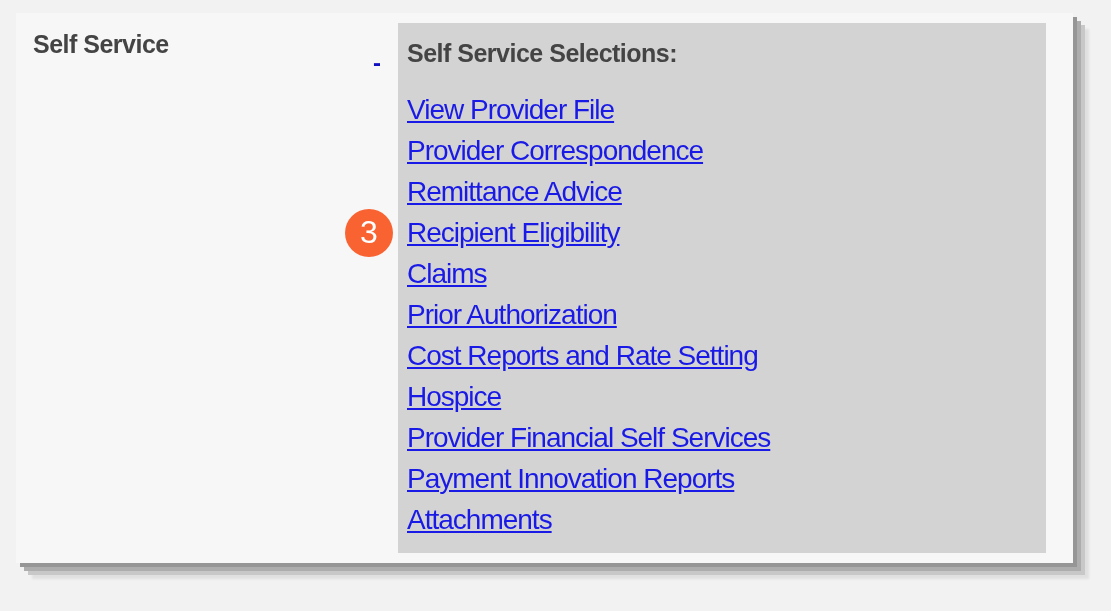 The height and width of the screenshot is (611, 1111). I want to click on menu-link: Remittance Advice, so click(514, 191).